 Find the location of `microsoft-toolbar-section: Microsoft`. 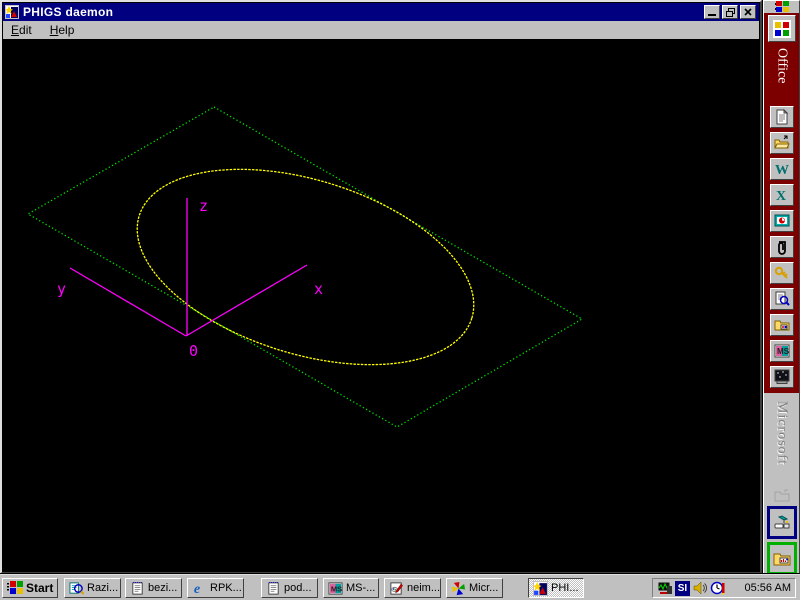

microsoft-toolbar-section: Microsoft is located at coordinates (781, 484).